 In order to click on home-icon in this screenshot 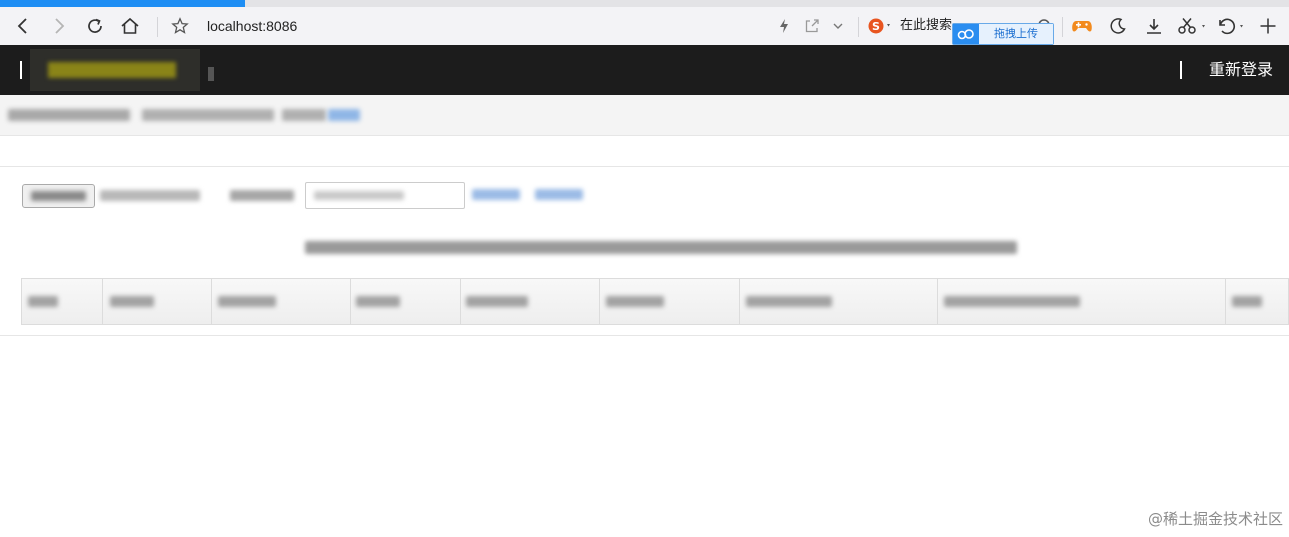, I will do `click(130, 25)`.